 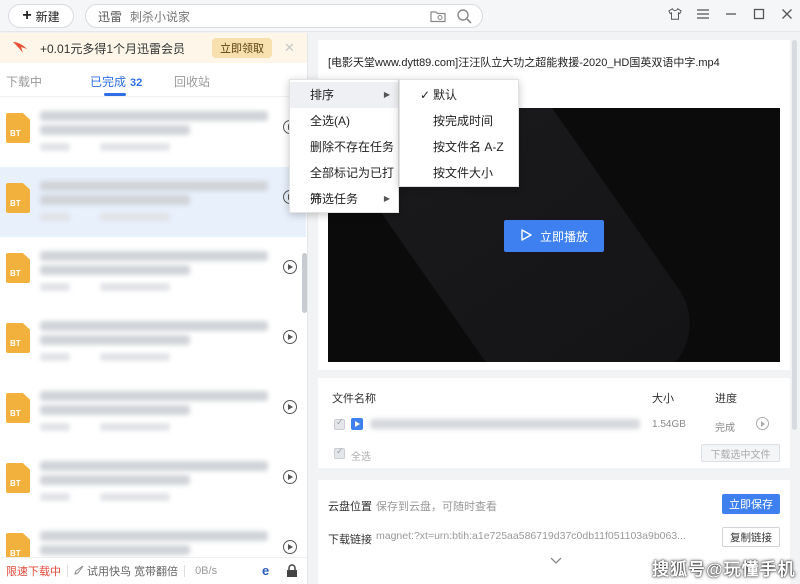 What do you see at coordinates (731, 14) in the screenshot?
I see `minimize-icon` at bounding box center [731, 14].